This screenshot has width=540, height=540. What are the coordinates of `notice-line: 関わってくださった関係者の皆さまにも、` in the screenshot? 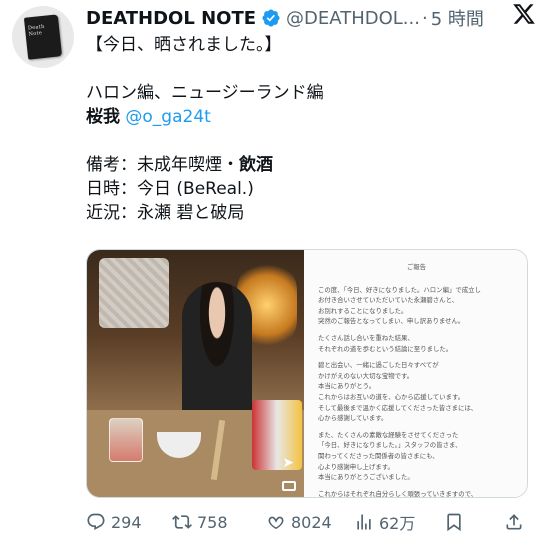 It's located at (378, 455).